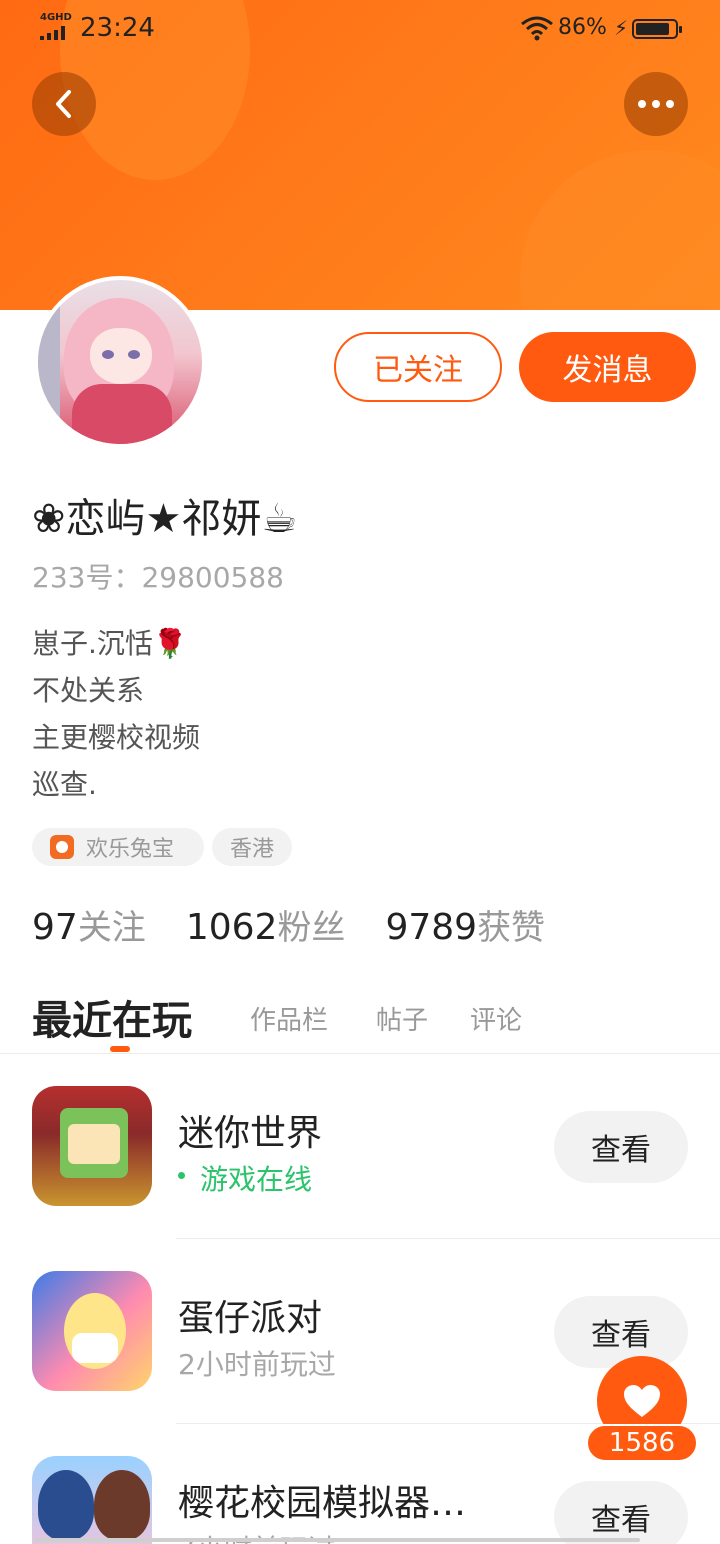 The height and width of the screenshot is (1544, 720). What do you see at coordinates (402, 1018) in the screenshot?
I see `tab-posts: 帖子` at bounding box center [402, 1018].